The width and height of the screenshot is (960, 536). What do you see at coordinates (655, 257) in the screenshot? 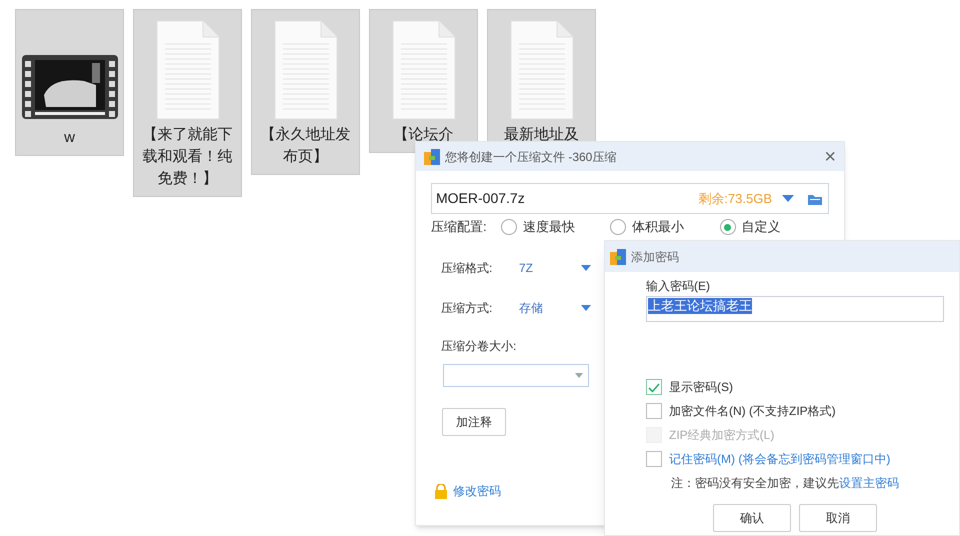
I see `dialog-title: 添加密码` at bounding box center [655, 257].